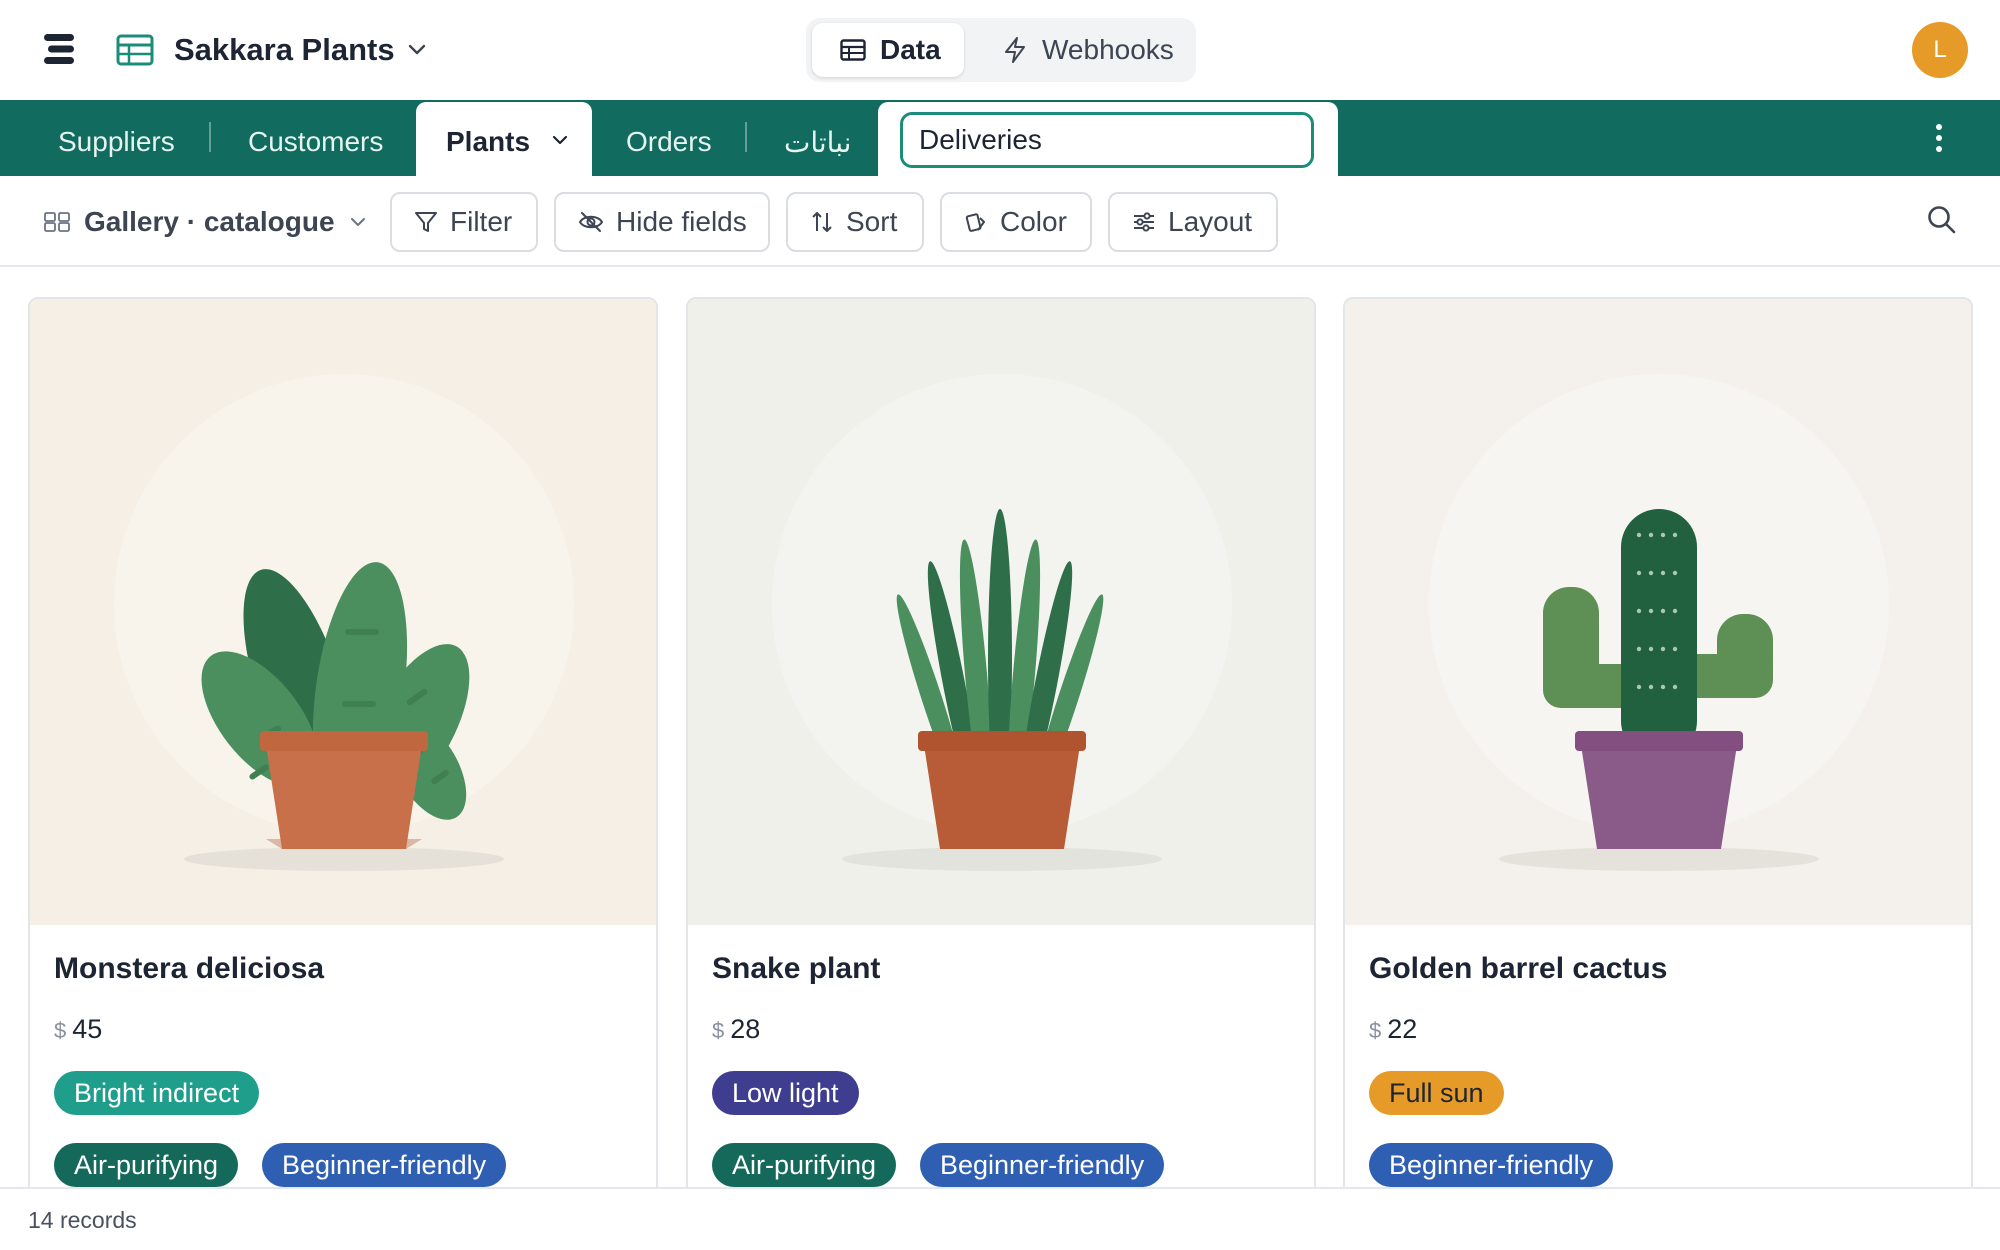  I want to click on webhooks-mode-button: Webhooks, so click(1088, 50).